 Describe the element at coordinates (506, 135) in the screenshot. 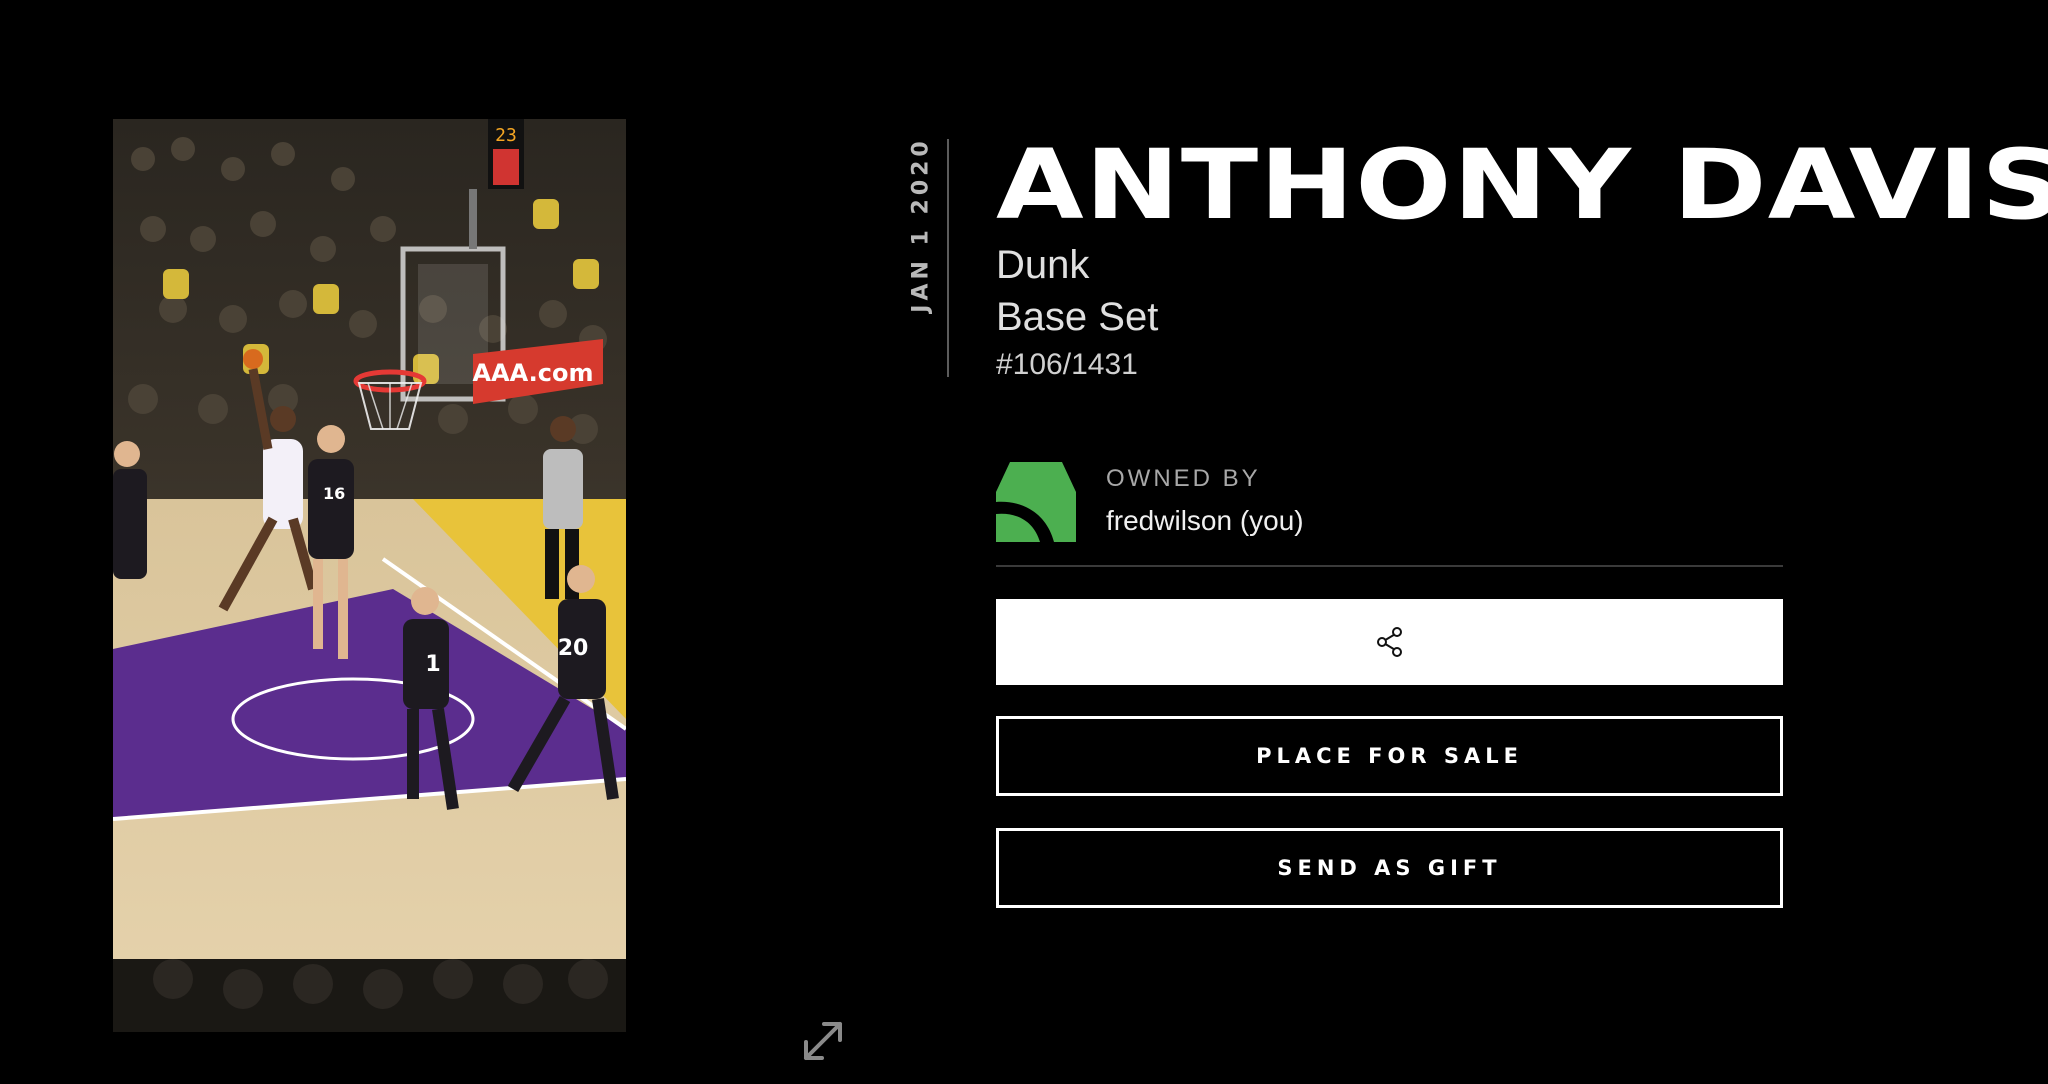

I see `shot-clock-text: 23` at that location.